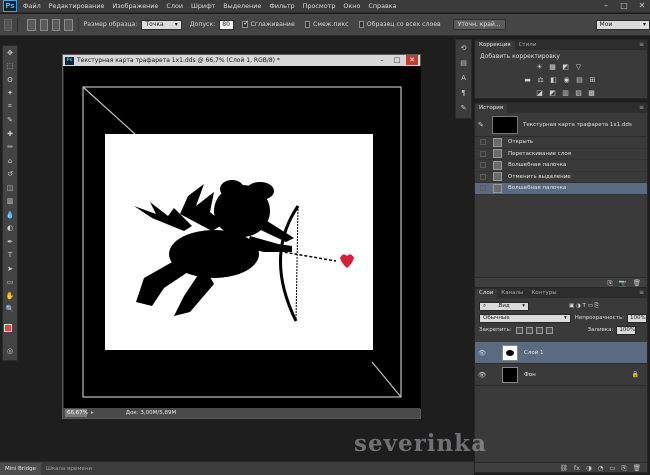 This screenshot has width=650, height=475. I want to click on hand-icon: ✋, so click(10, 296).